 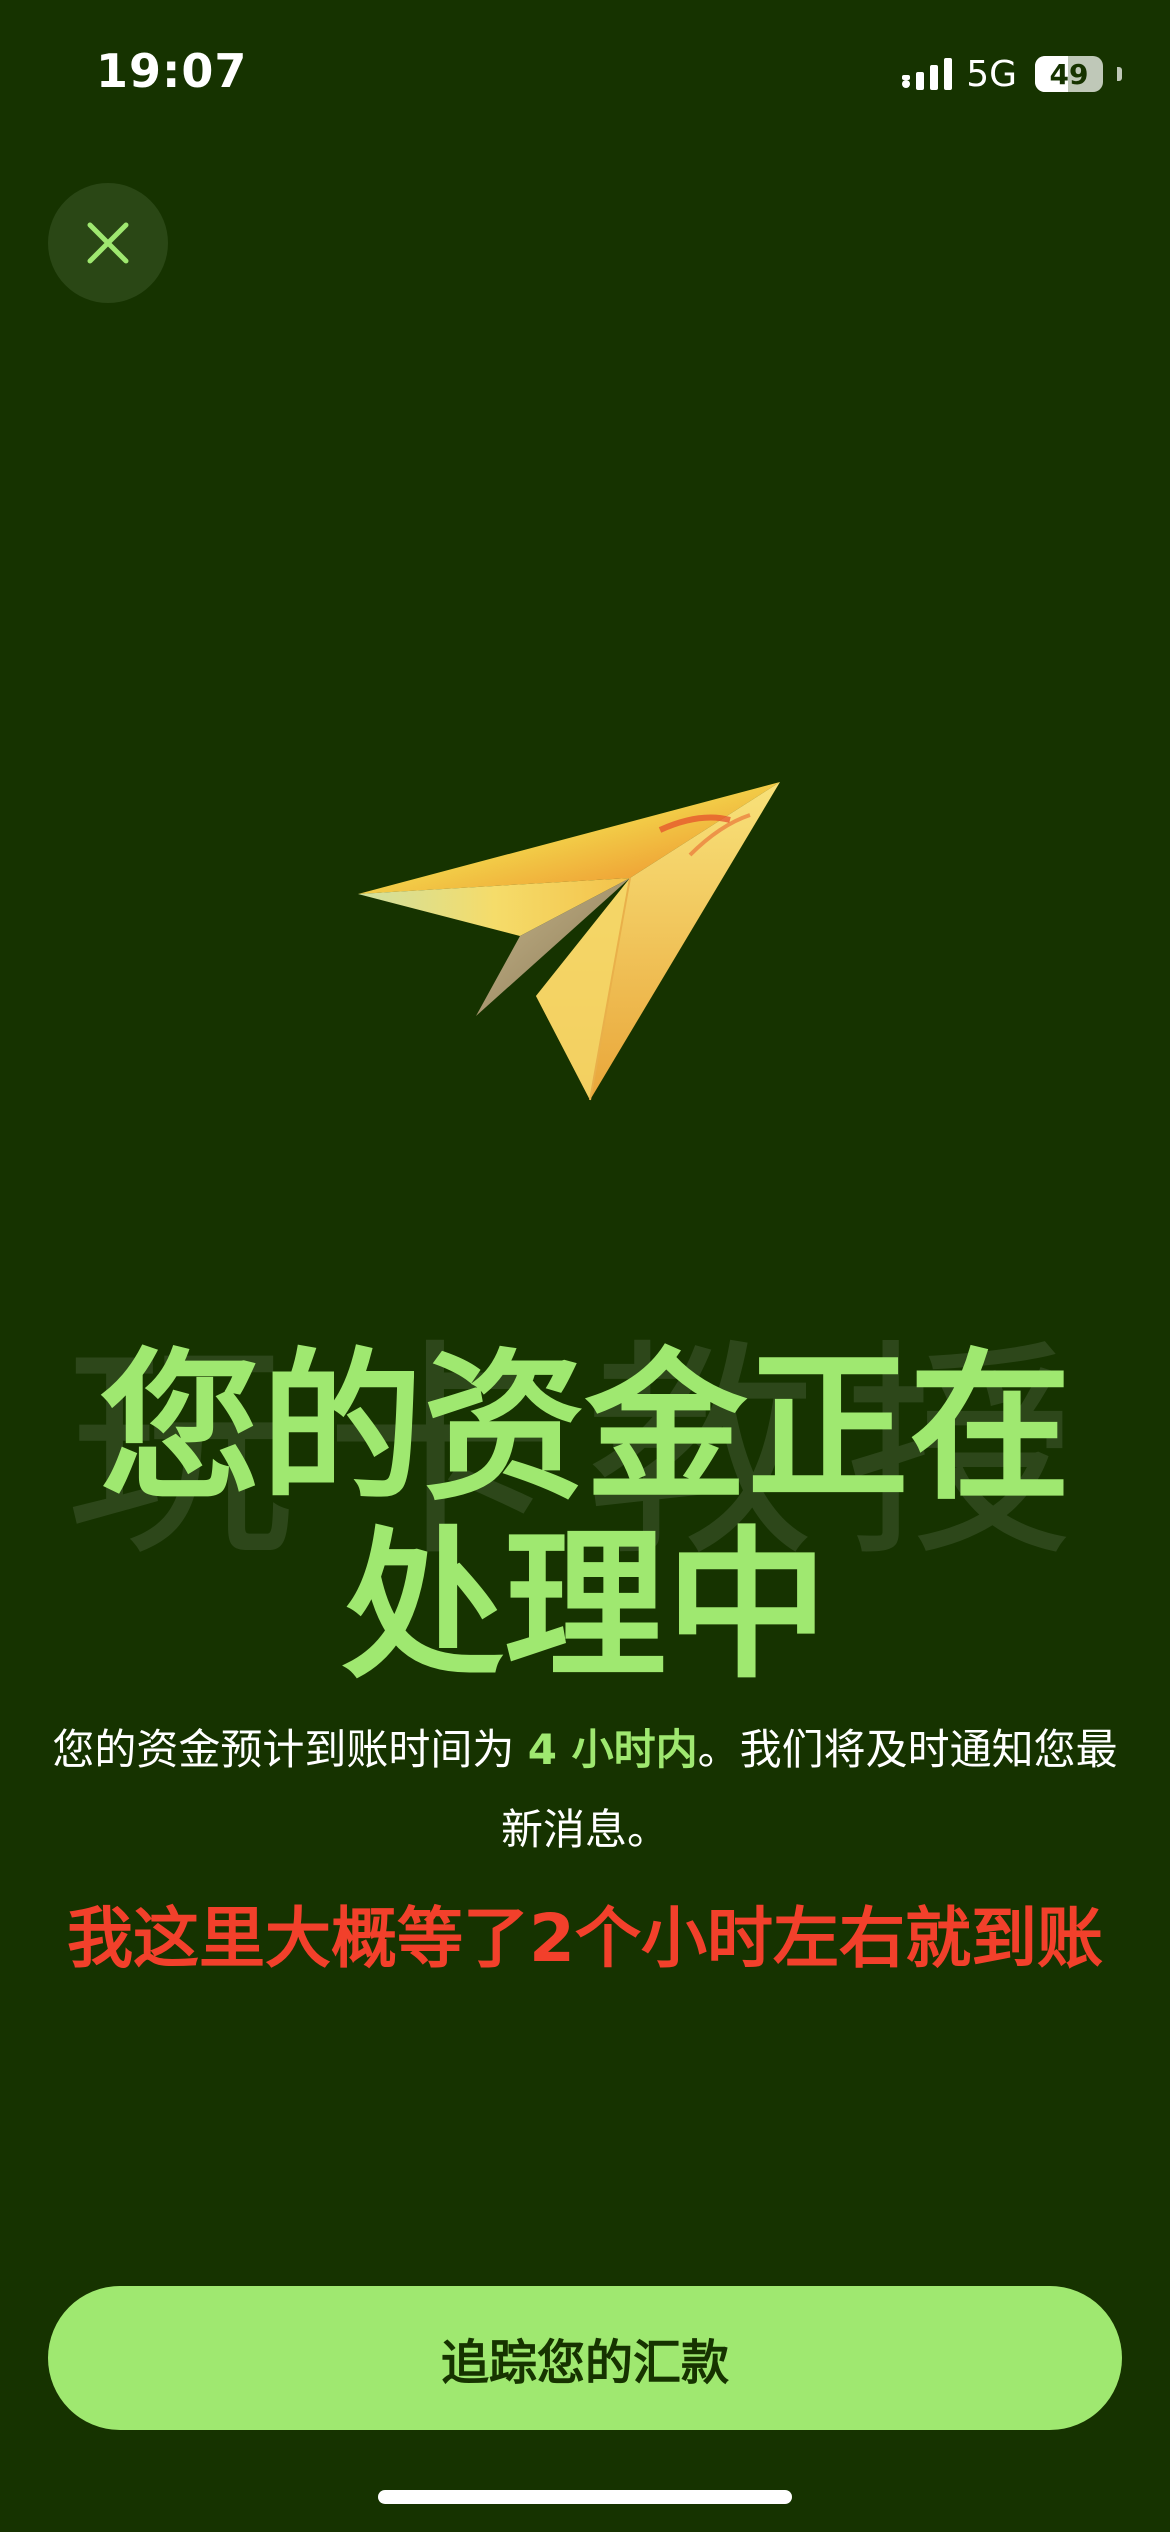 I want to click on paper-plane-icon, so click(x=569, y=941).